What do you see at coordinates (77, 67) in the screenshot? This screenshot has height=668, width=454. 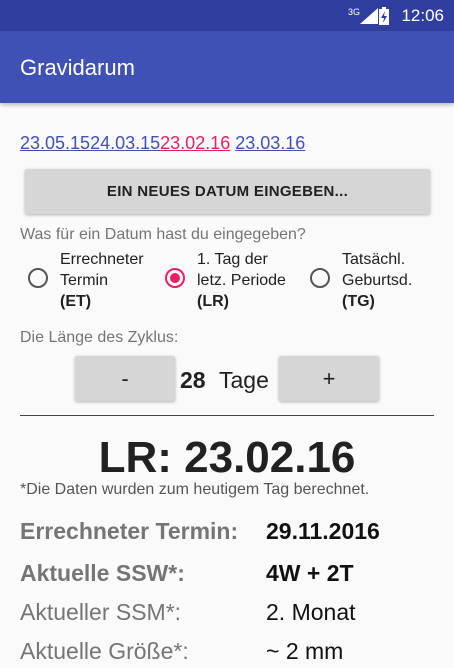 I see `app-title: Gravidarum` at bounding box center [77, 67].